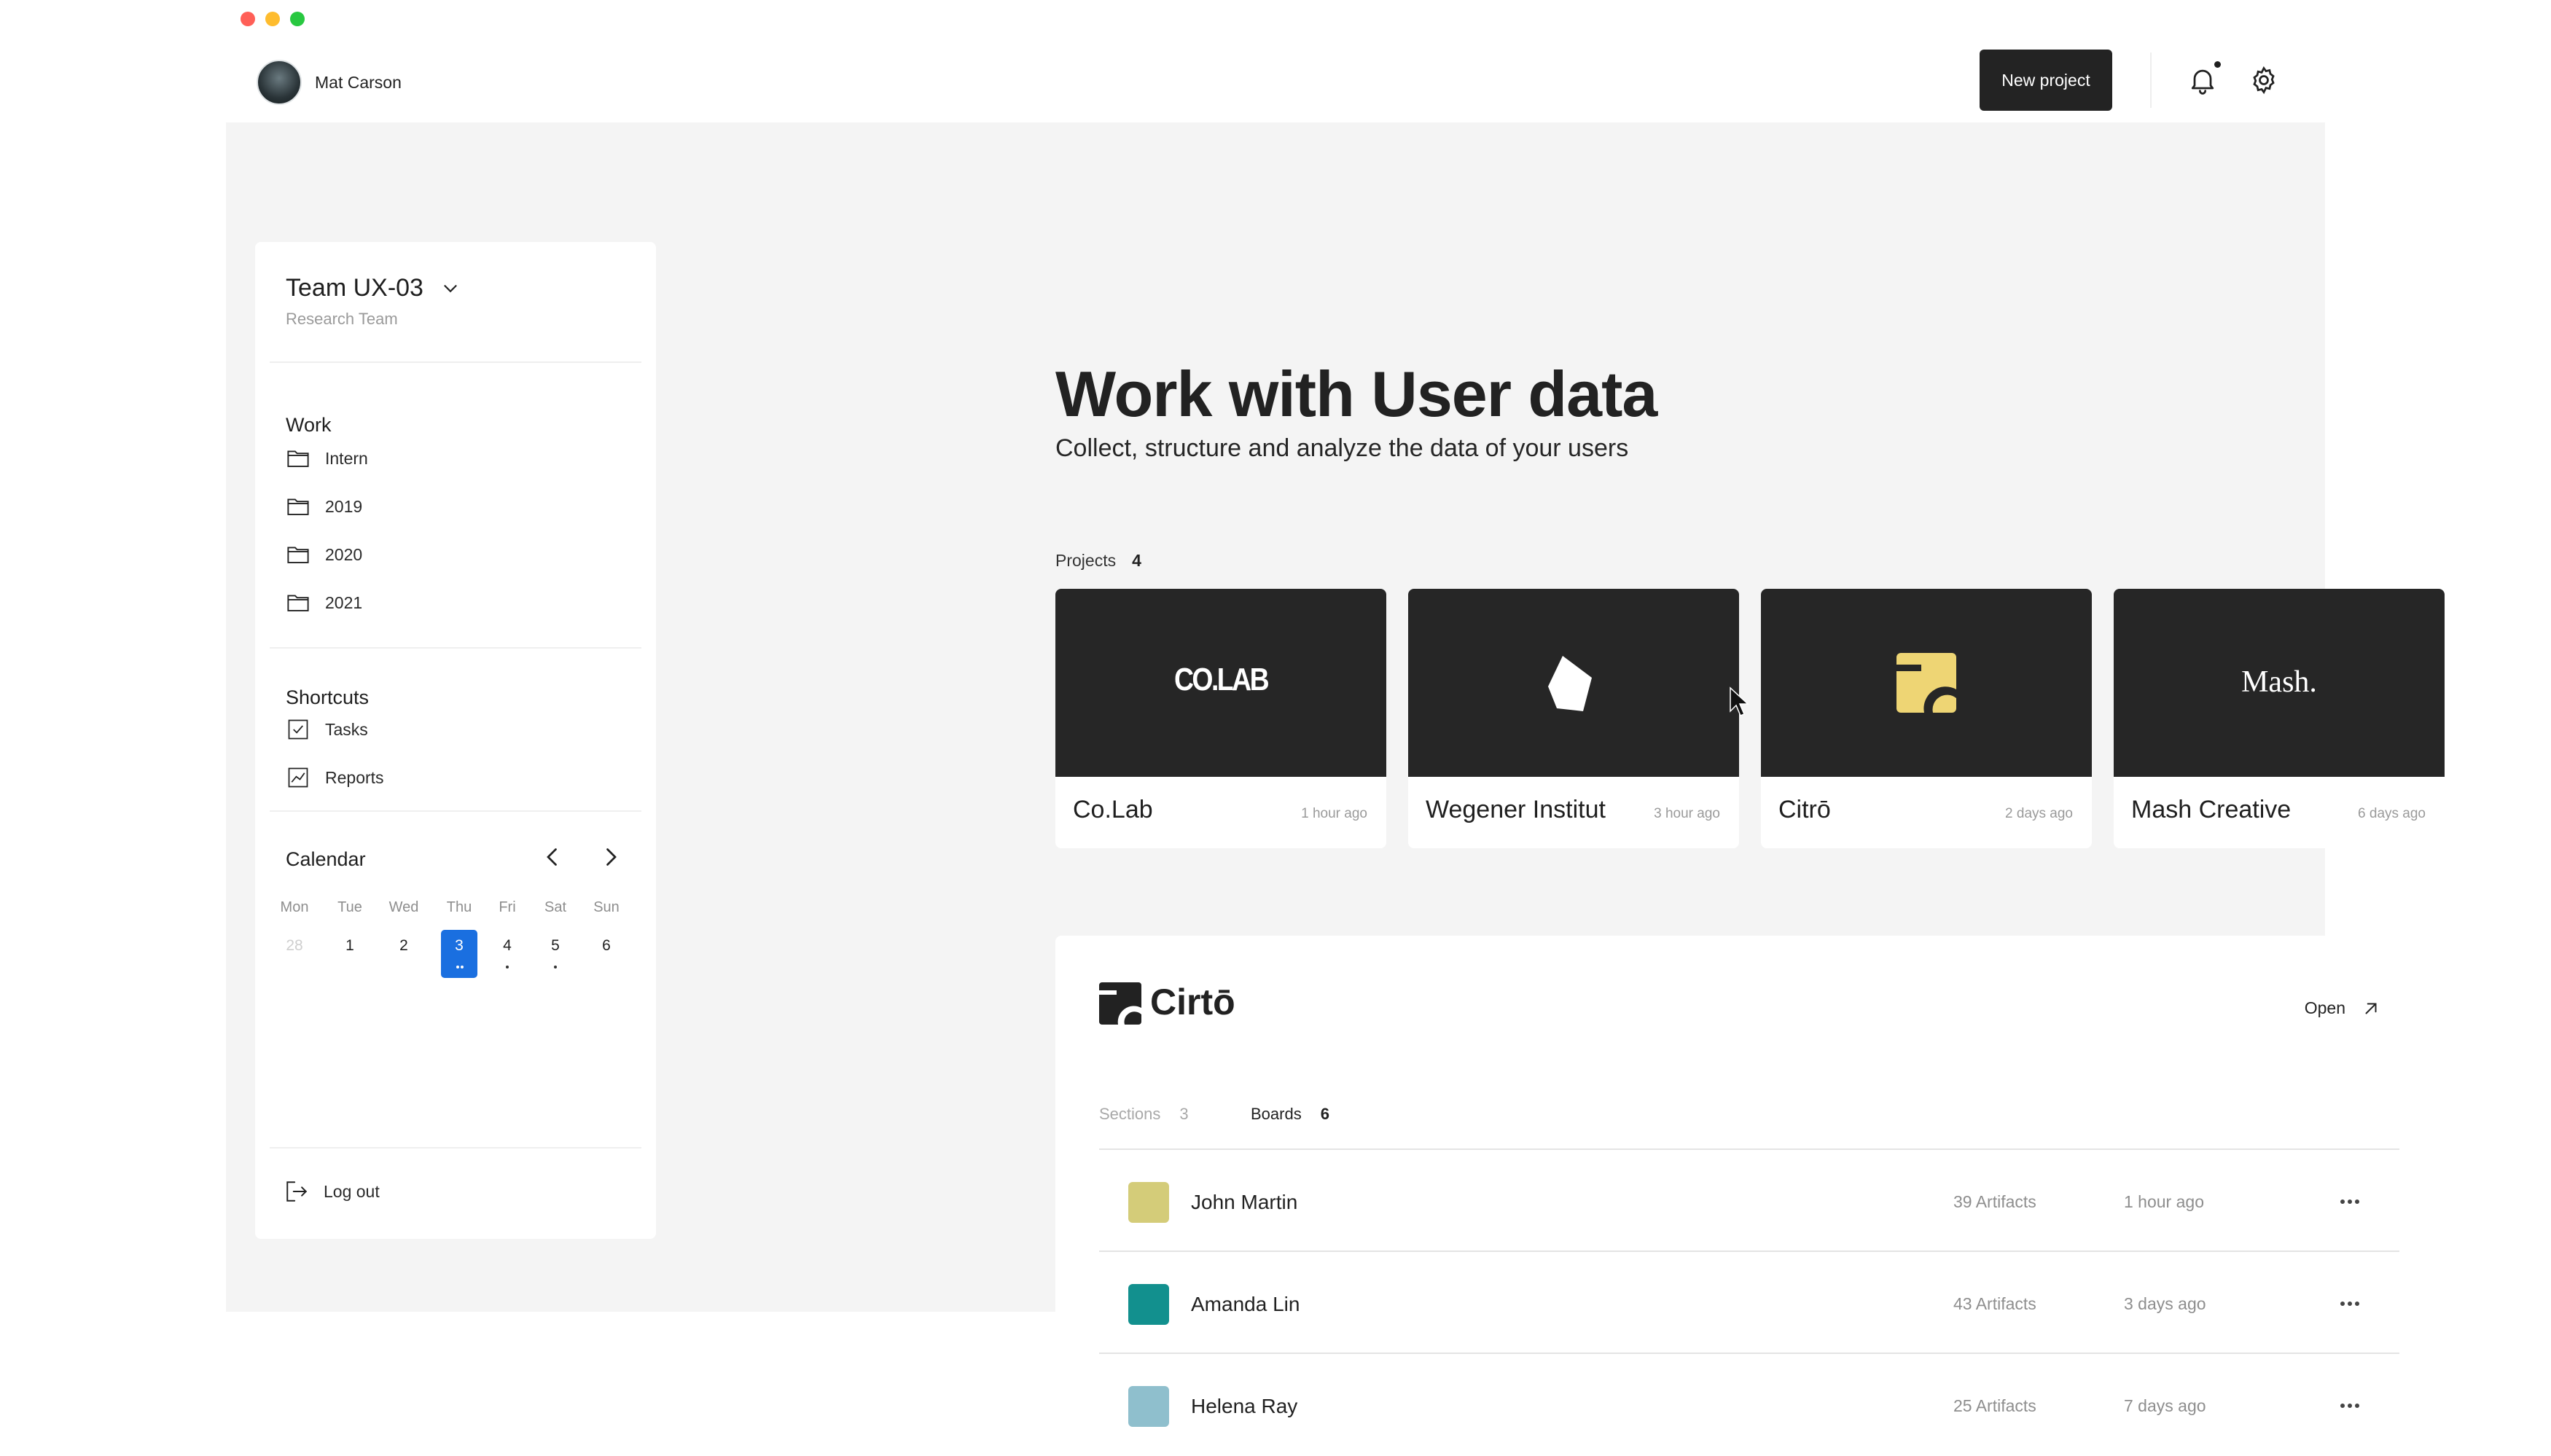  Describe the element at coordinates (272, 19) in the screenshot. I see `minimize-window-button` at that location.